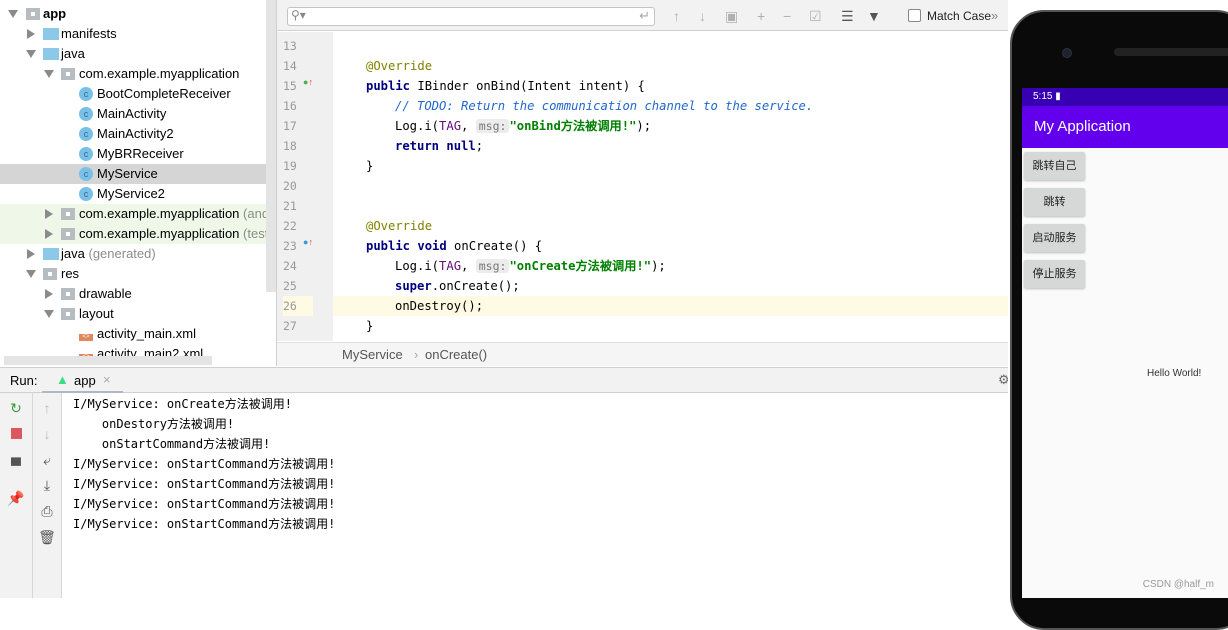 The width and height of the screenshot is (1228, 630). Describe the element at coordinates (47, 495) in the screenshot. I see `console-actions-bar: ↑ ↓ ⤶ ⤓ ⎙ 🗑` at that location.